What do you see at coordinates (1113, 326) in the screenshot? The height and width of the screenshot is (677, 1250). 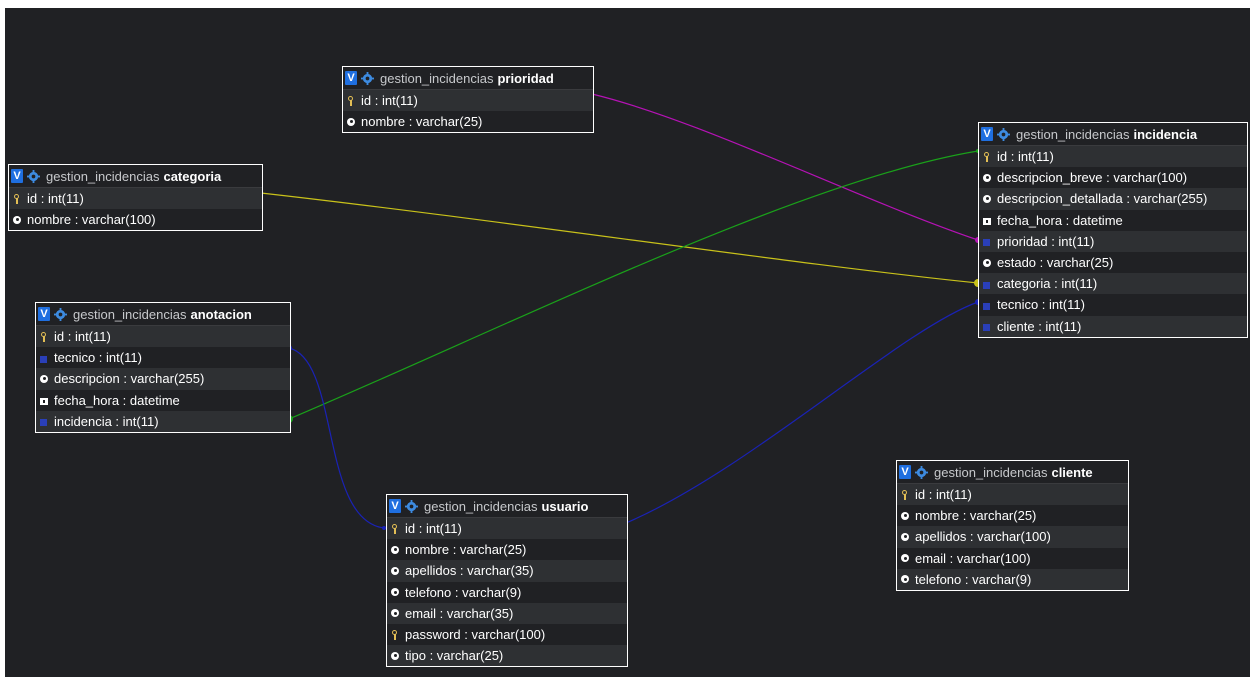 I see `table-field-row: cliente : int(11)` at bounding box center [1113, 326].